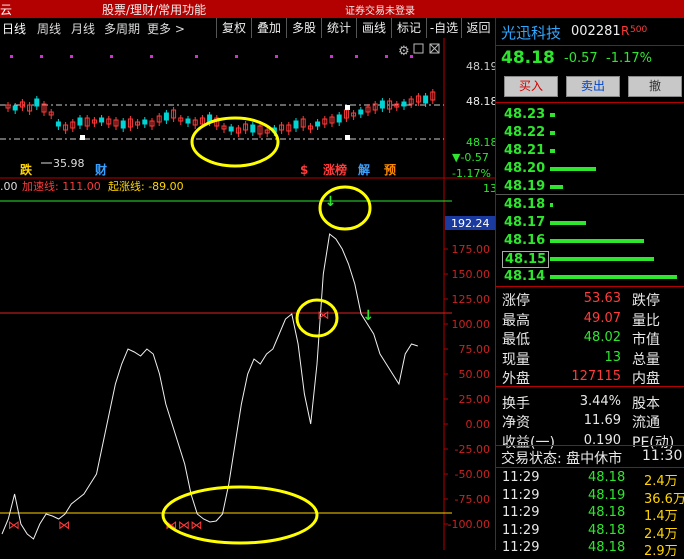 The height and width of the screenshot is (559, 684). Describe the element at coordinates (49, 28) in the screenshot. I see `tab-weekly: 周线` at that location.